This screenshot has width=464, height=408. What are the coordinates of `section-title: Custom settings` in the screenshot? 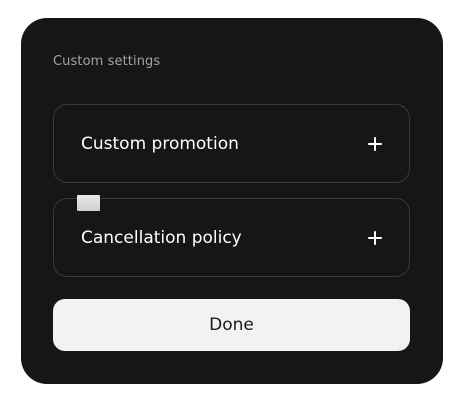 It's located at (107, 61).